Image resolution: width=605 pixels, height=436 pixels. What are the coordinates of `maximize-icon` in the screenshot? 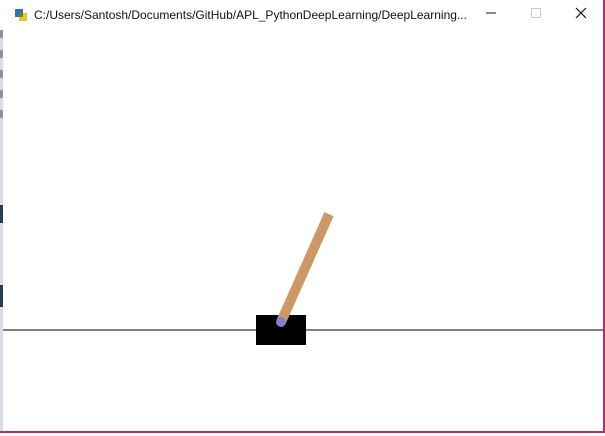 It's located at (536, 15).